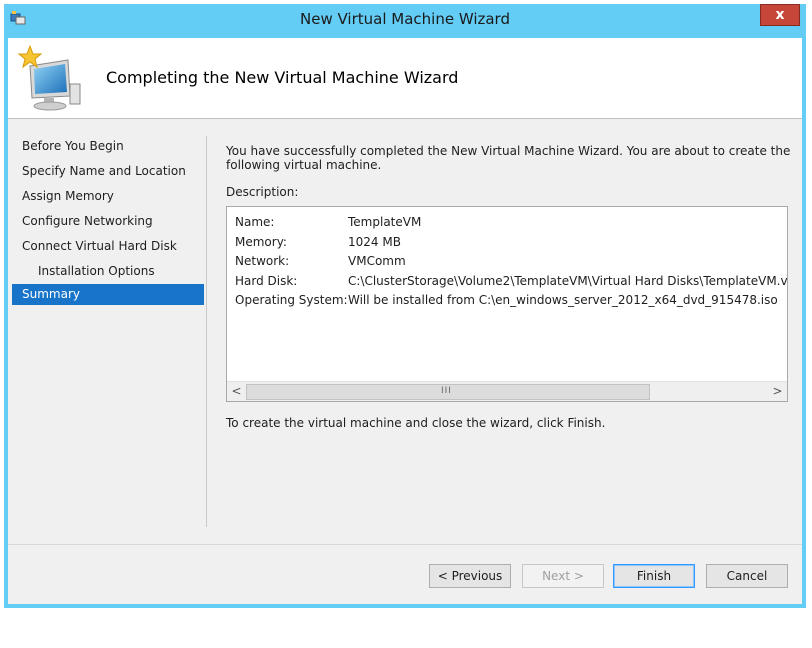 This screenshot has width=812, height=648. Describe the element at coordinates (108, 246) in the screenshot. I see `nav-item-connect-virtual-hard-disk: Connect Virtual Hard Disk` at that location.